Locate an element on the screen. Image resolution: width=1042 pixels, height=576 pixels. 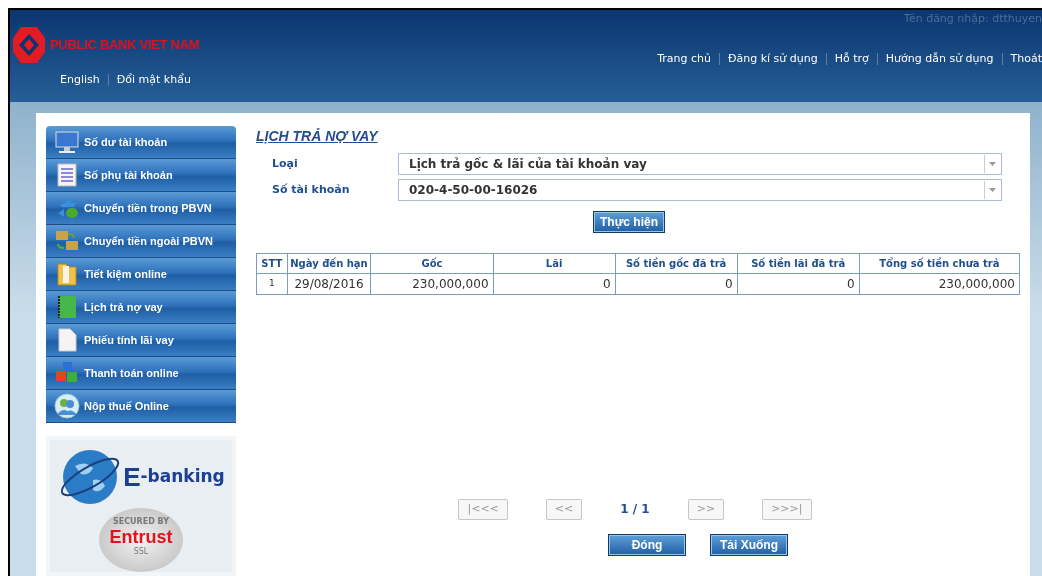
page-title: LỊCH TRẢ NỢ VAY is located at coordinates (317, 136).